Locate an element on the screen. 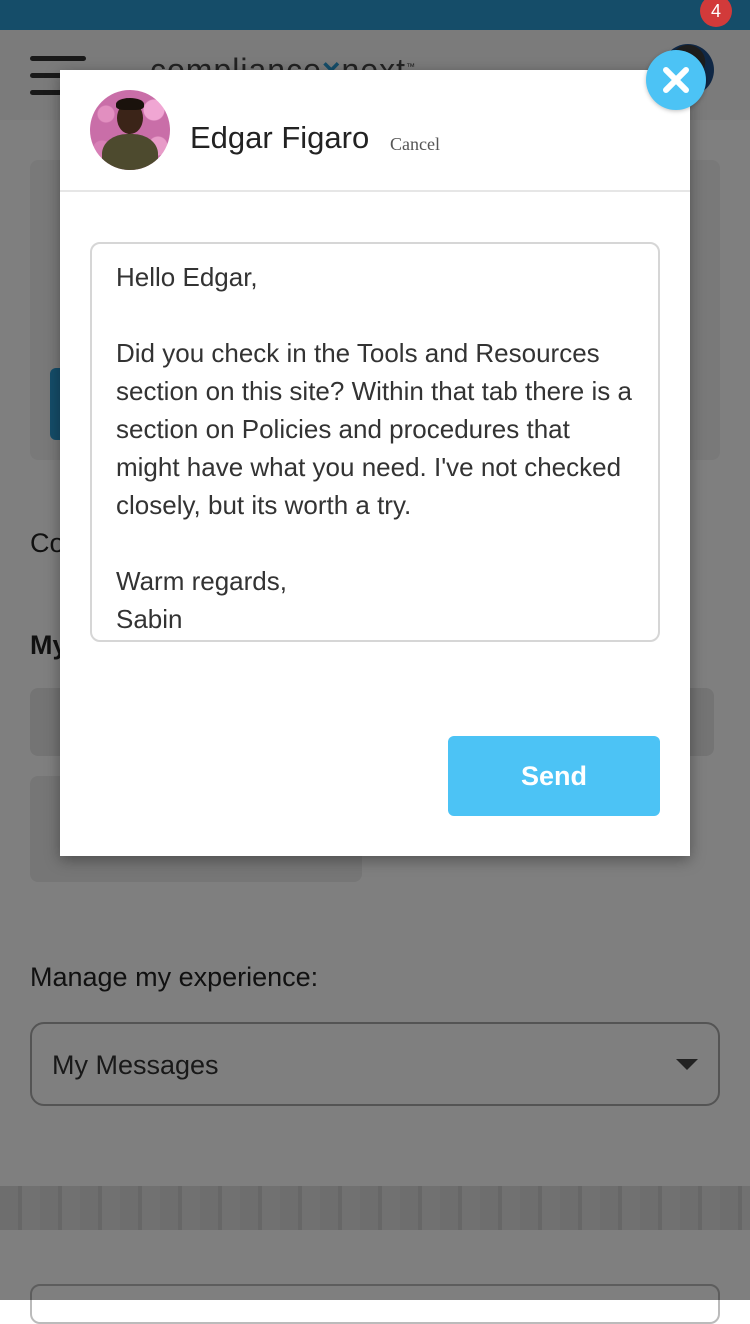 This screenshot has width=750, height=1324. send-button: Send is located at coordinates (554, 776).